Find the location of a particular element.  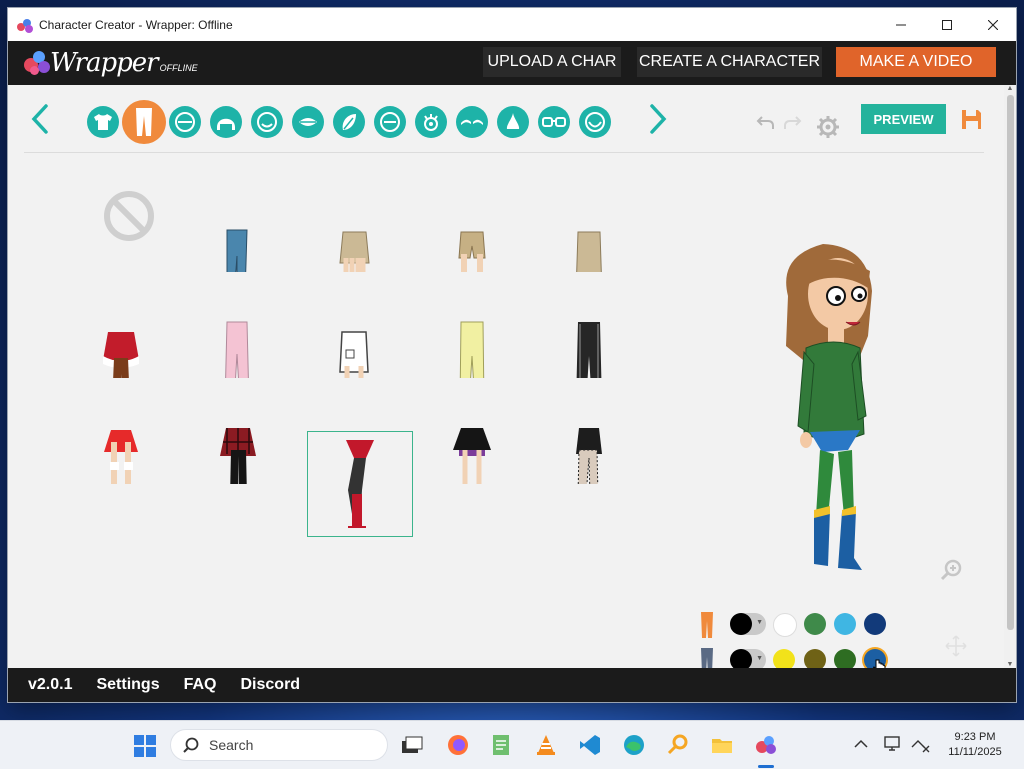

grid-item-khaki-skirt is located at coordinates (352, 220).